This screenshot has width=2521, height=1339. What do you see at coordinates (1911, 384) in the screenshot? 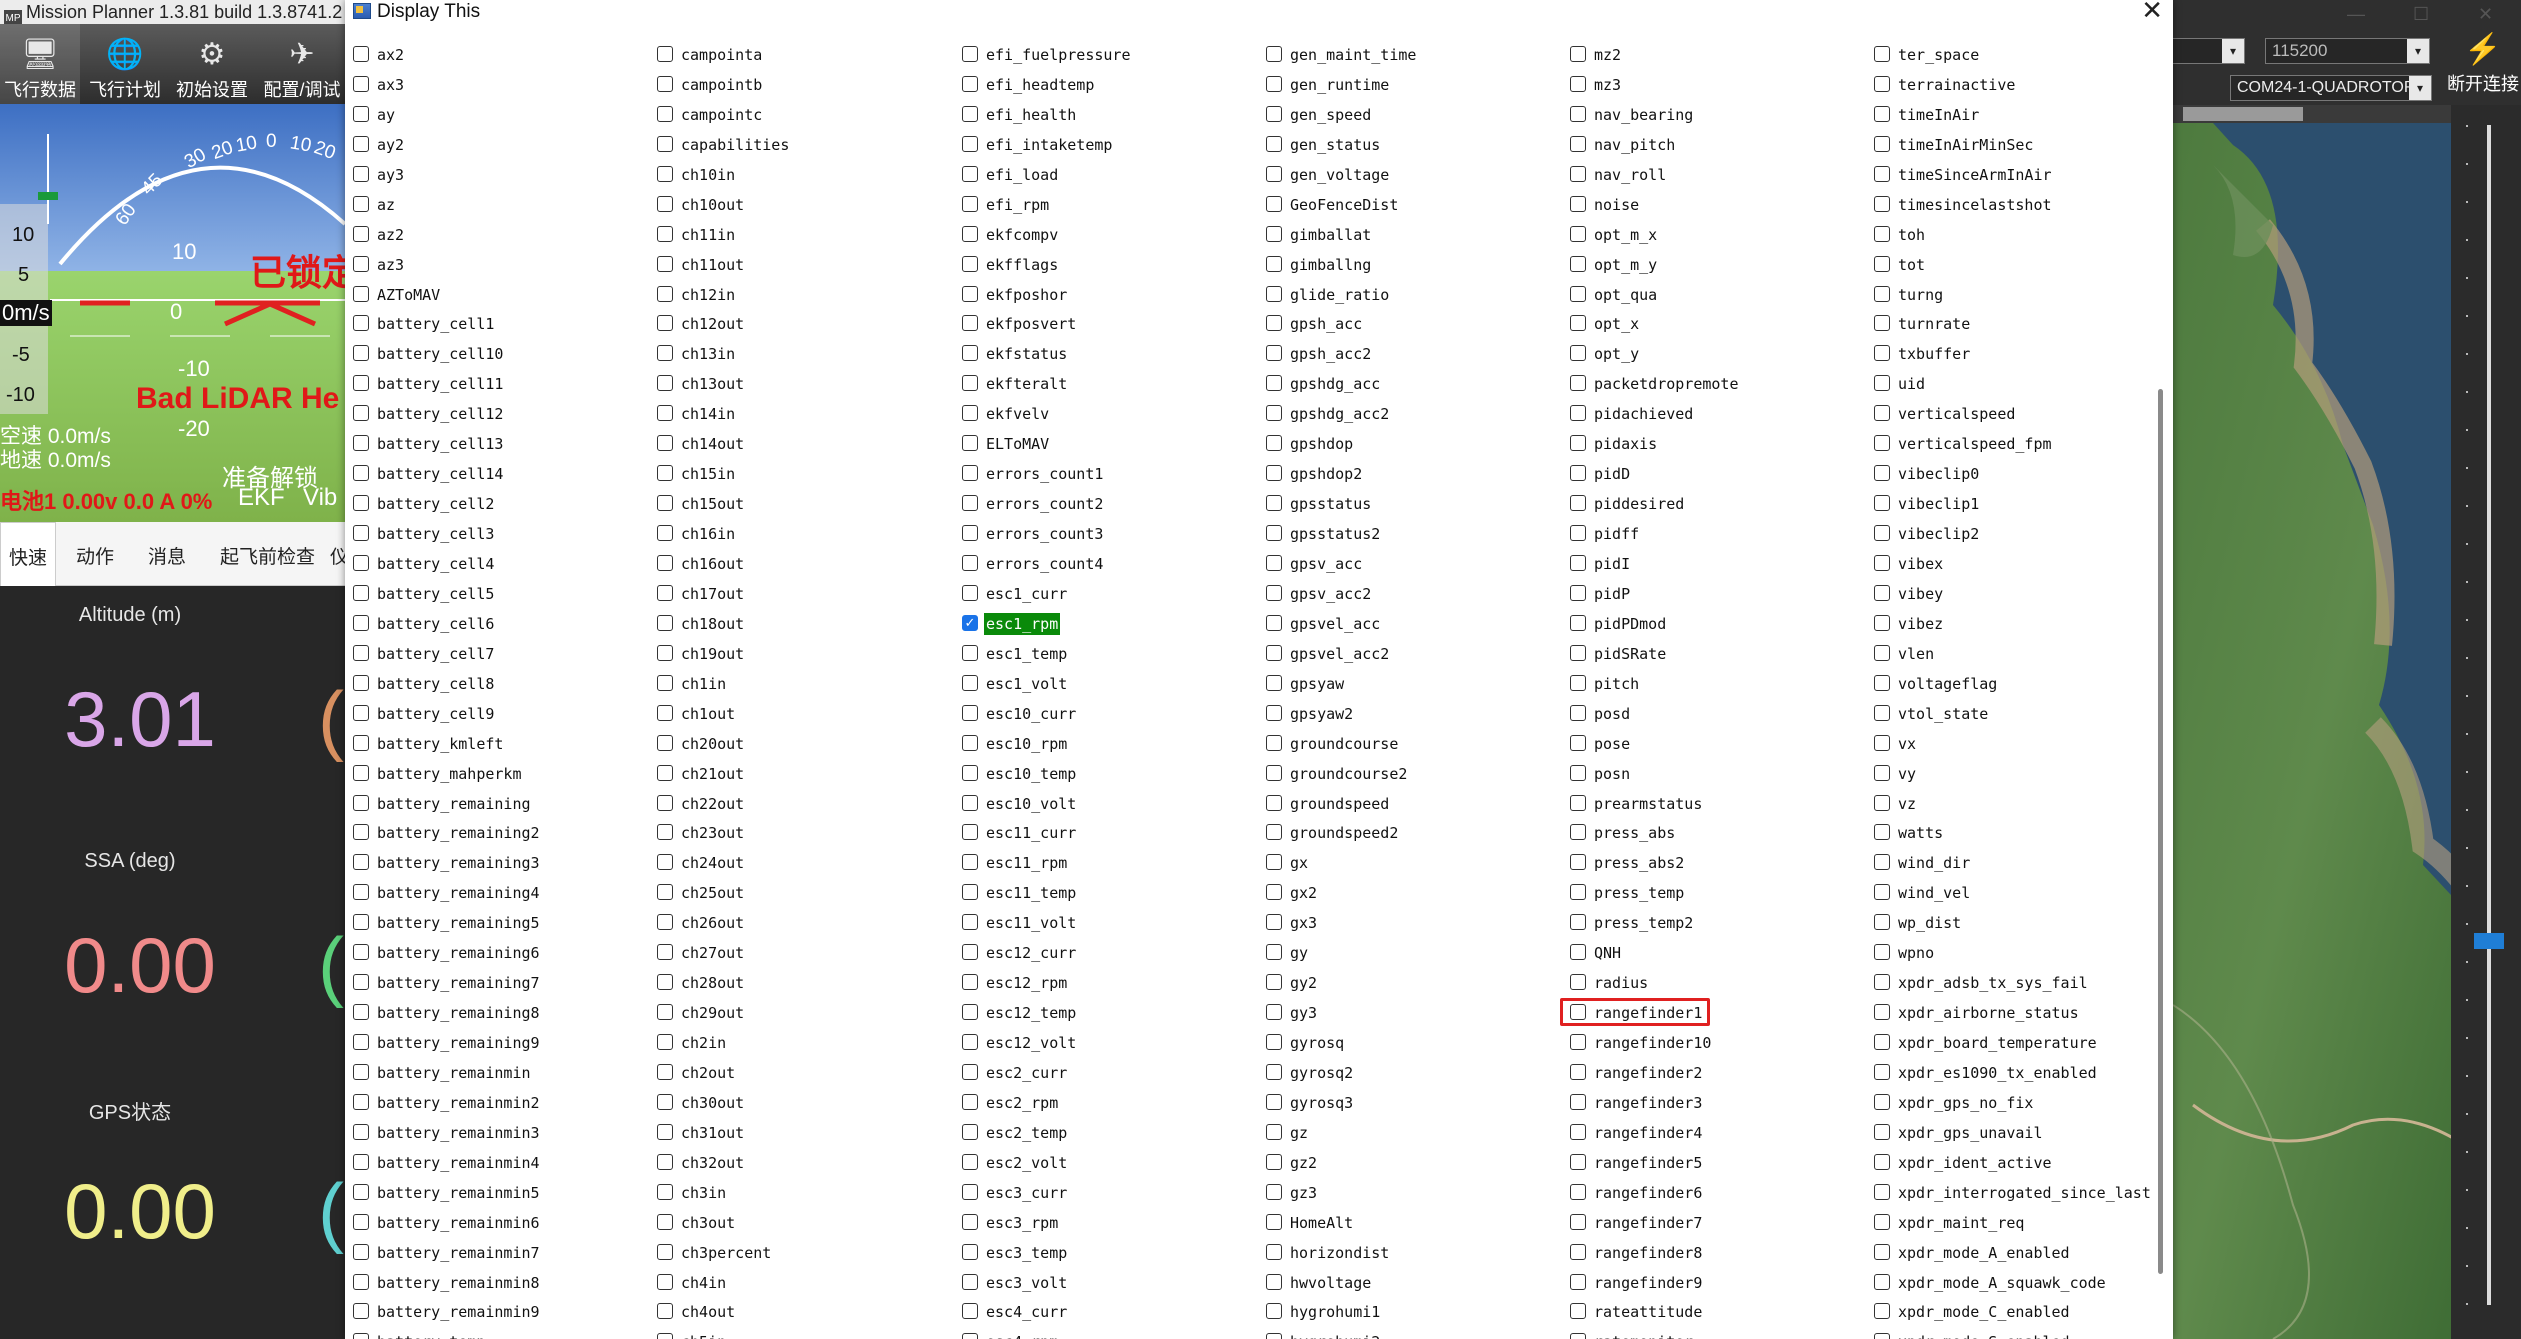
I see `field-option-label: uid` at bounding box center [1911, 384].